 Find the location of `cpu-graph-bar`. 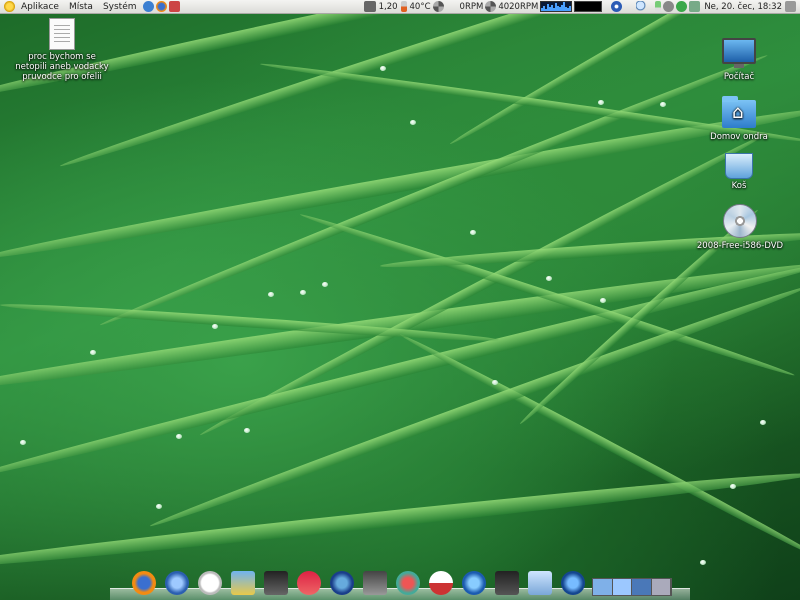

cpu-graph-bar is located at coordinates (570, 8).